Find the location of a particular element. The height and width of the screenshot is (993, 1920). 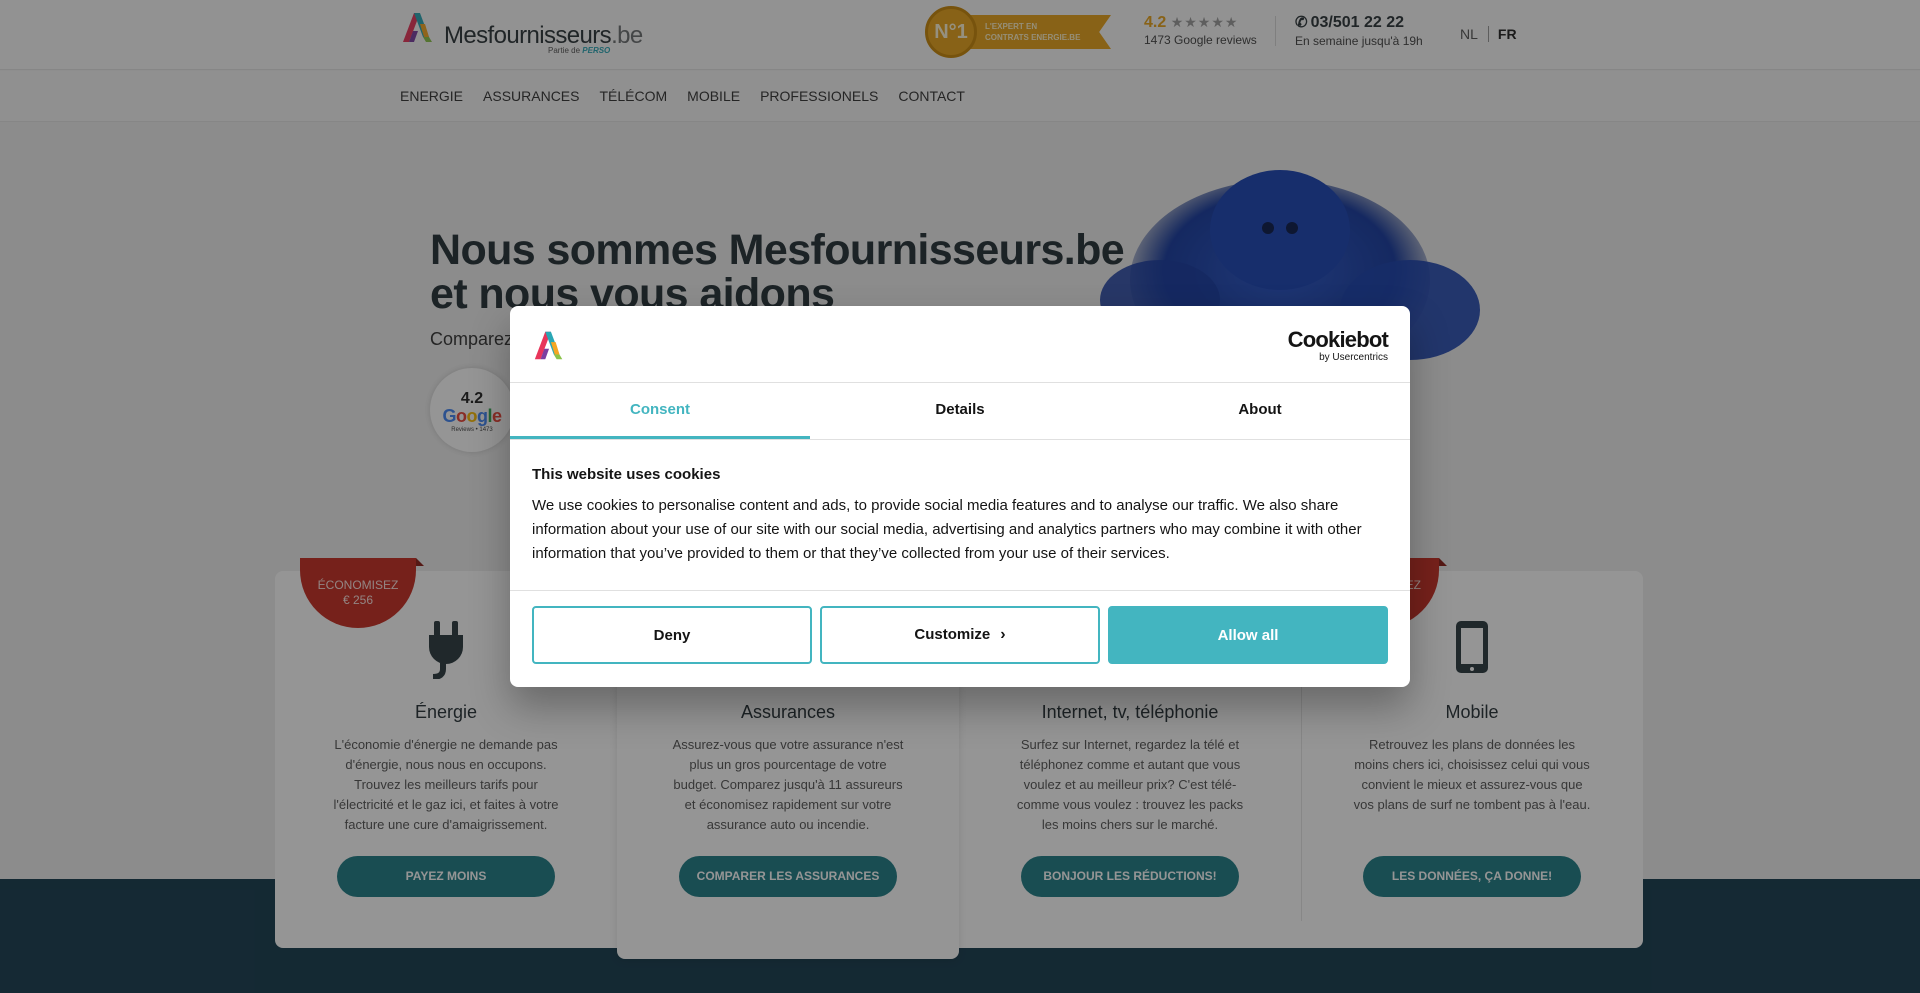

customize-button: Customize › is located at coordinates (960, 635).